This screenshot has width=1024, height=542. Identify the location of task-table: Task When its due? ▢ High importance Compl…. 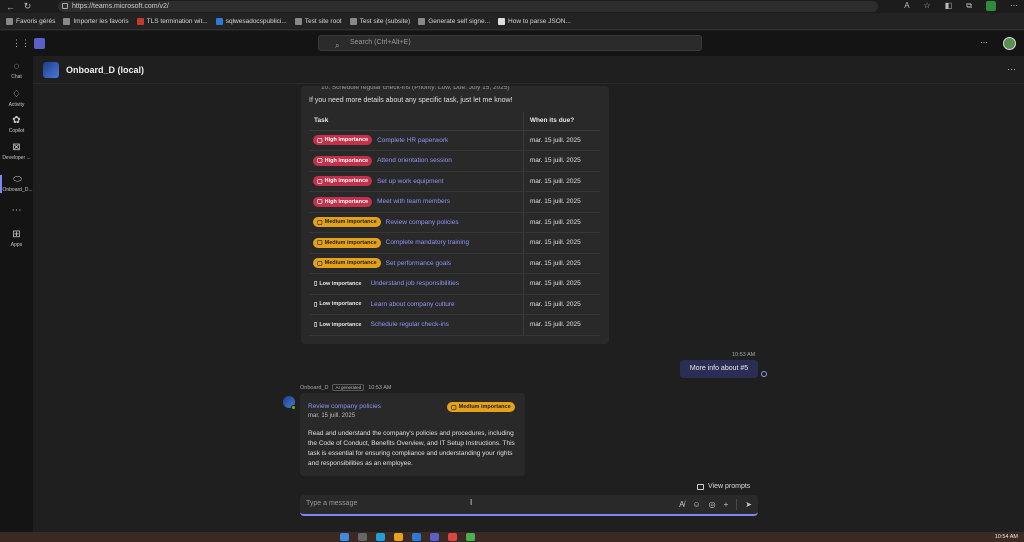
(454, 224).